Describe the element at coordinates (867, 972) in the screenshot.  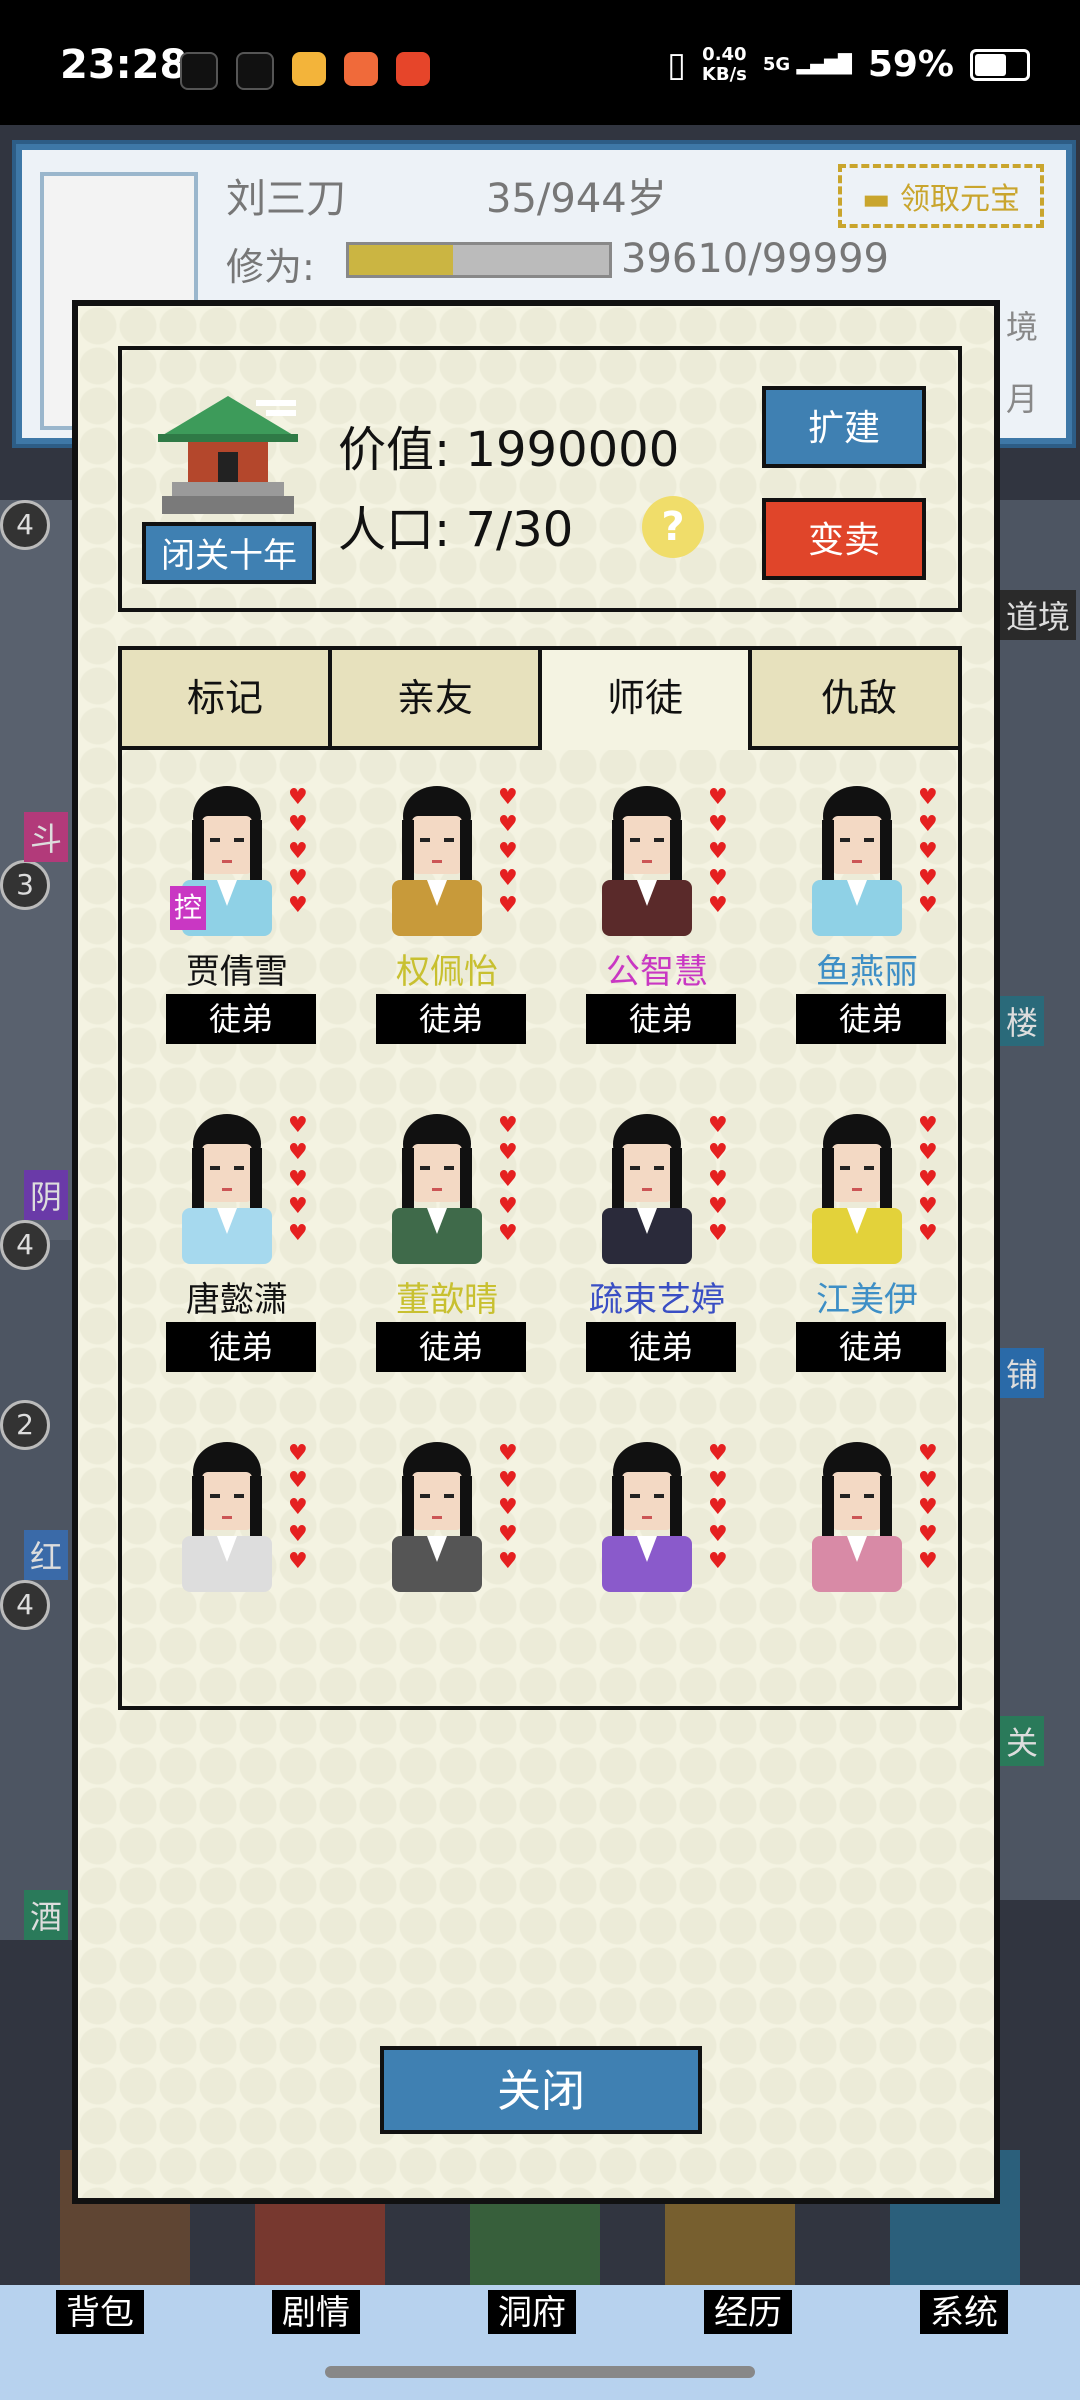
I see `member-name: 鱼燕丽` at that location.